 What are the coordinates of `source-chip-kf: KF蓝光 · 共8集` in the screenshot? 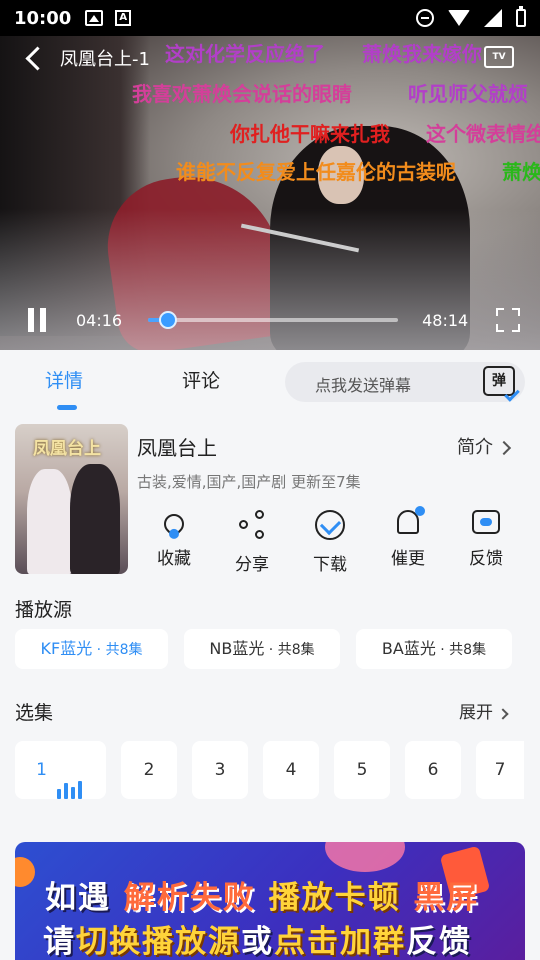 It's located at (91, 649).